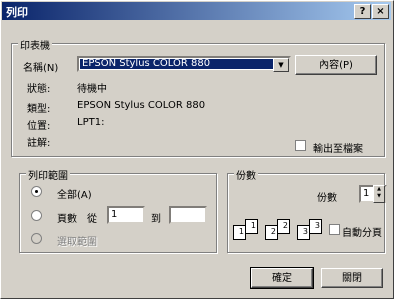 This screenshot has width=394, height=299. I want to click on ok-button: 確定, so click(282, 278).